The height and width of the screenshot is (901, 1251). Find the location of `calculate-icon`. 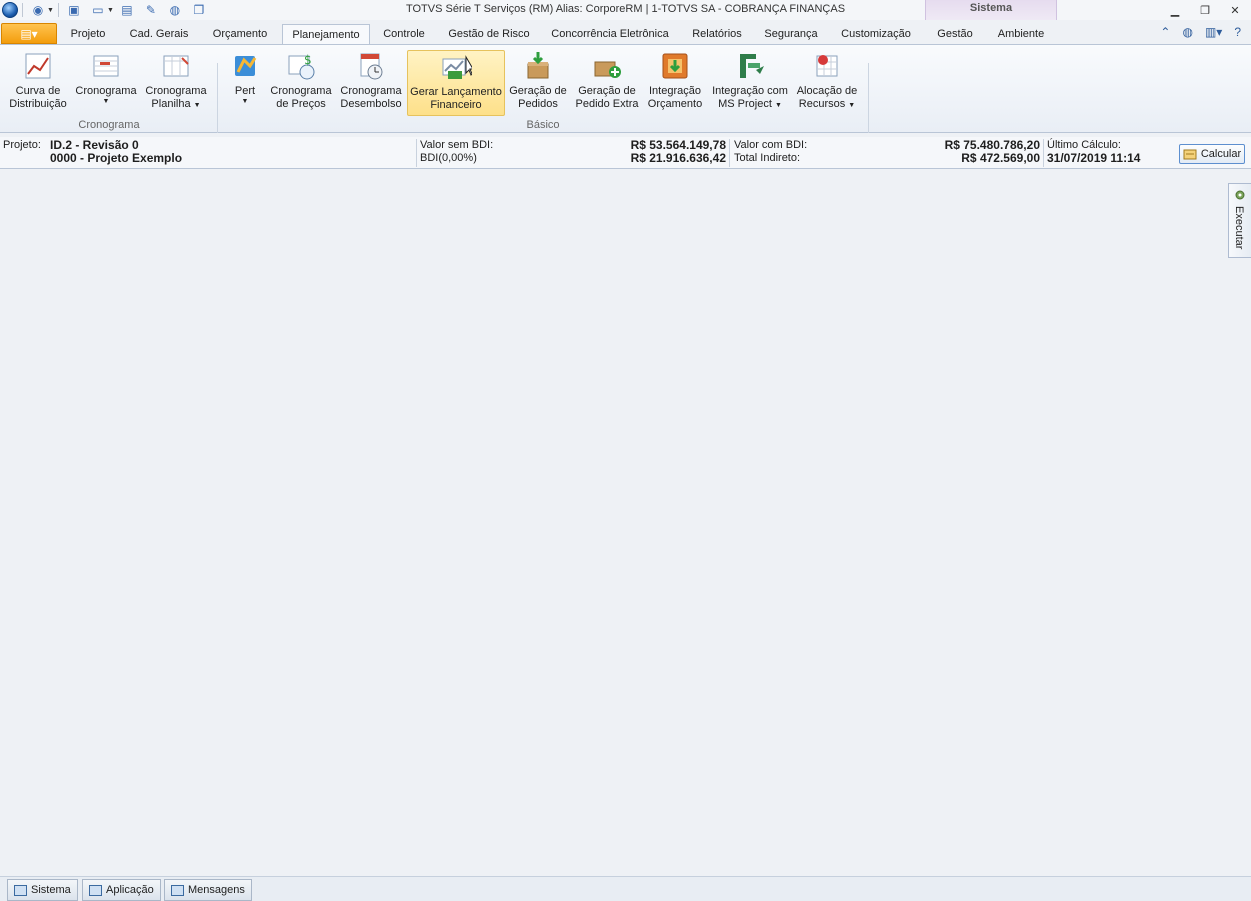

calculate-icon is located at coordinates (1190, 154).